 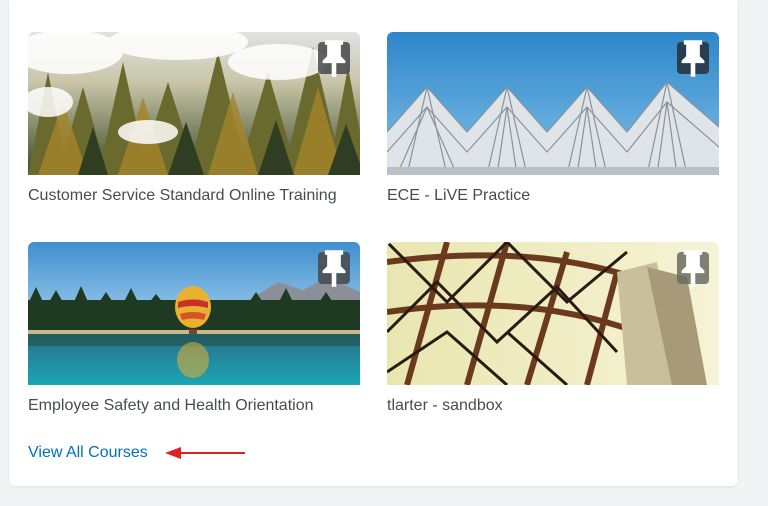 I want to click on course-title: ECE - LiVE Practice, so click(x=458, y=196).